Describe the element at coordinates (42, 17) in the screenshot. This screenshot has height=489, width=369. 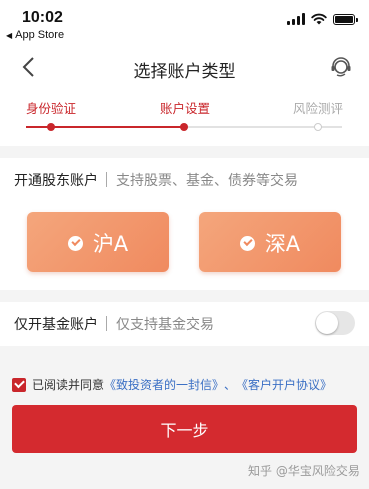
I see `status-time: 10:02` at that location.